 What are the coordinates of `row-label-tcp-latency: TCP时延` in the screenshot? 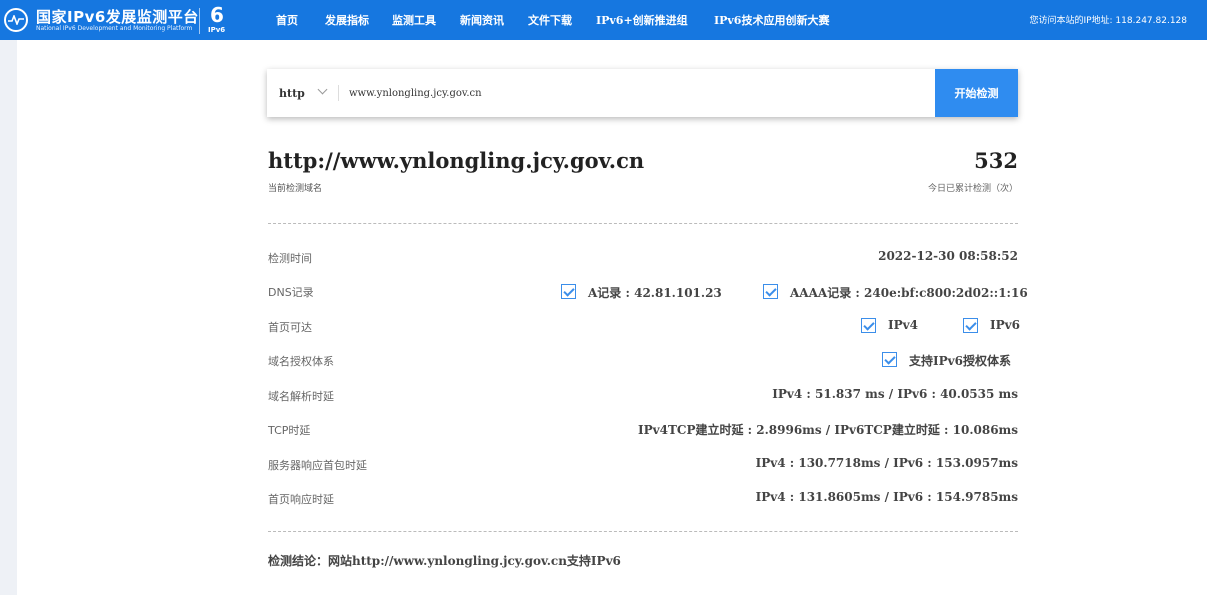 It's located at (289, 430).